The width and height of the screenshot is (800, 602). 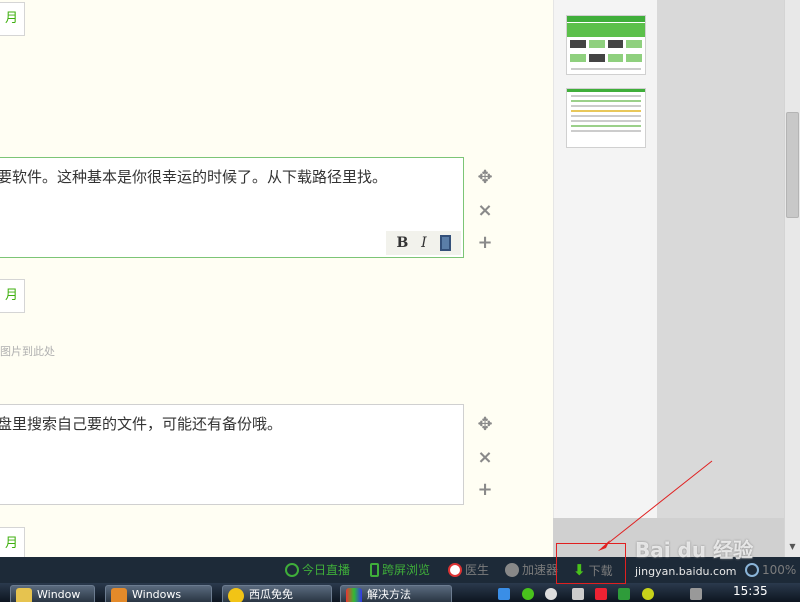 I want to click on doctor-button: 医生, so click(x=468, y=570).